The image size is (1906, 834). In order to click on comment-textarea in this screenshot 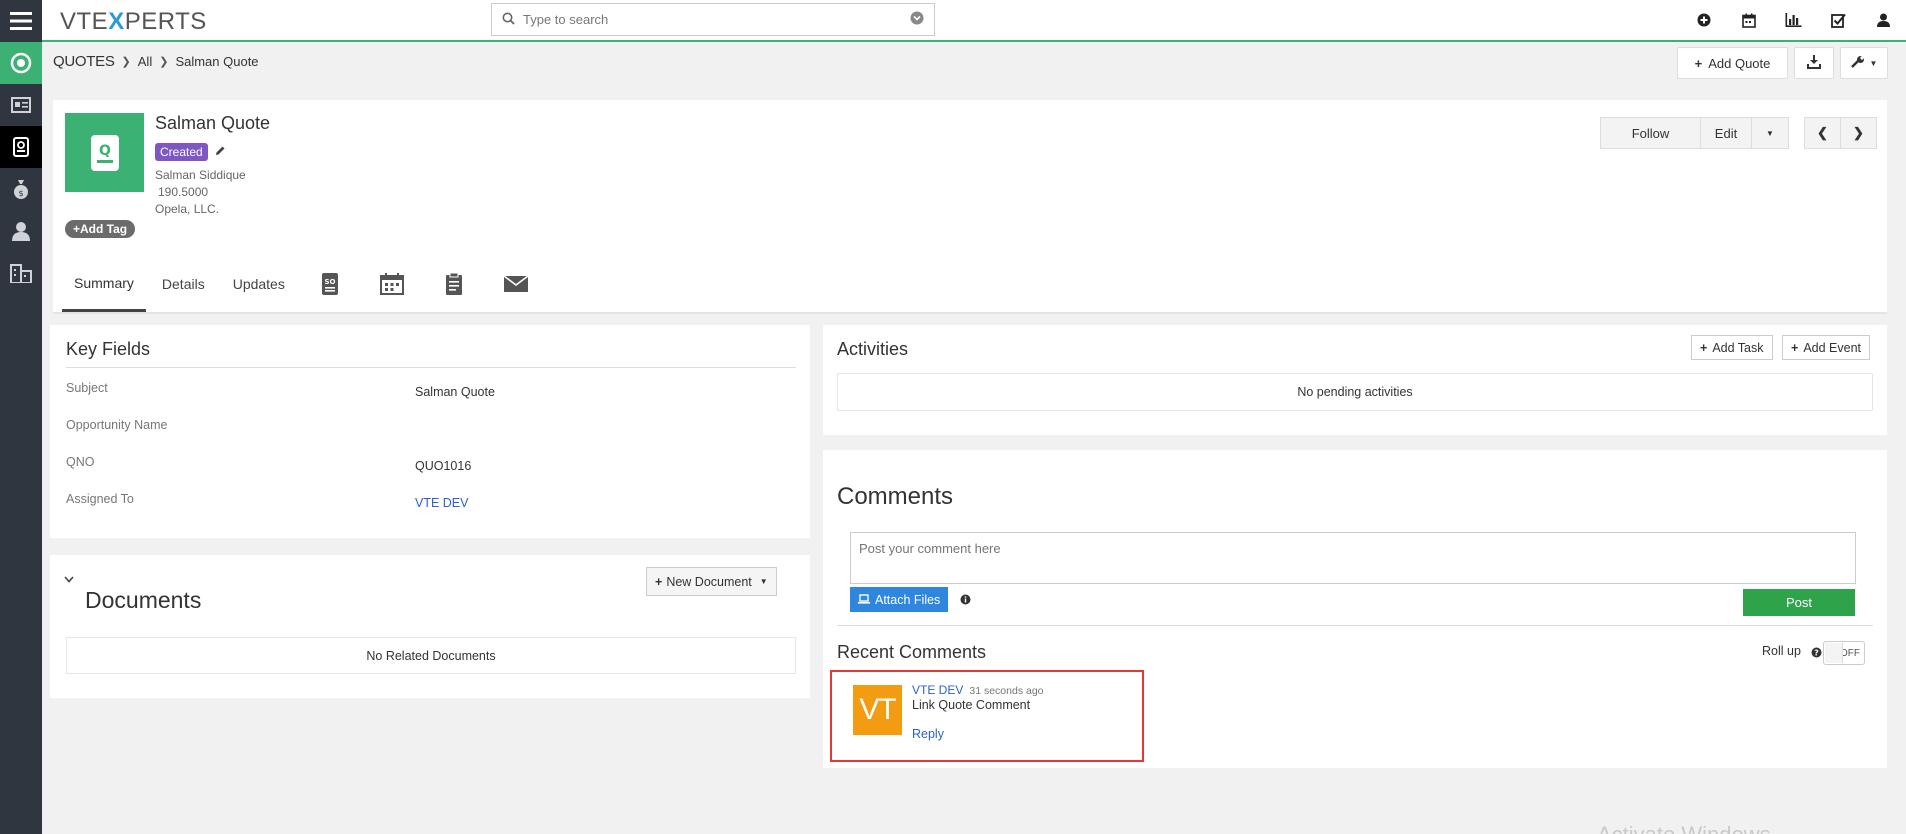, I will do `click(1353, 558)`.